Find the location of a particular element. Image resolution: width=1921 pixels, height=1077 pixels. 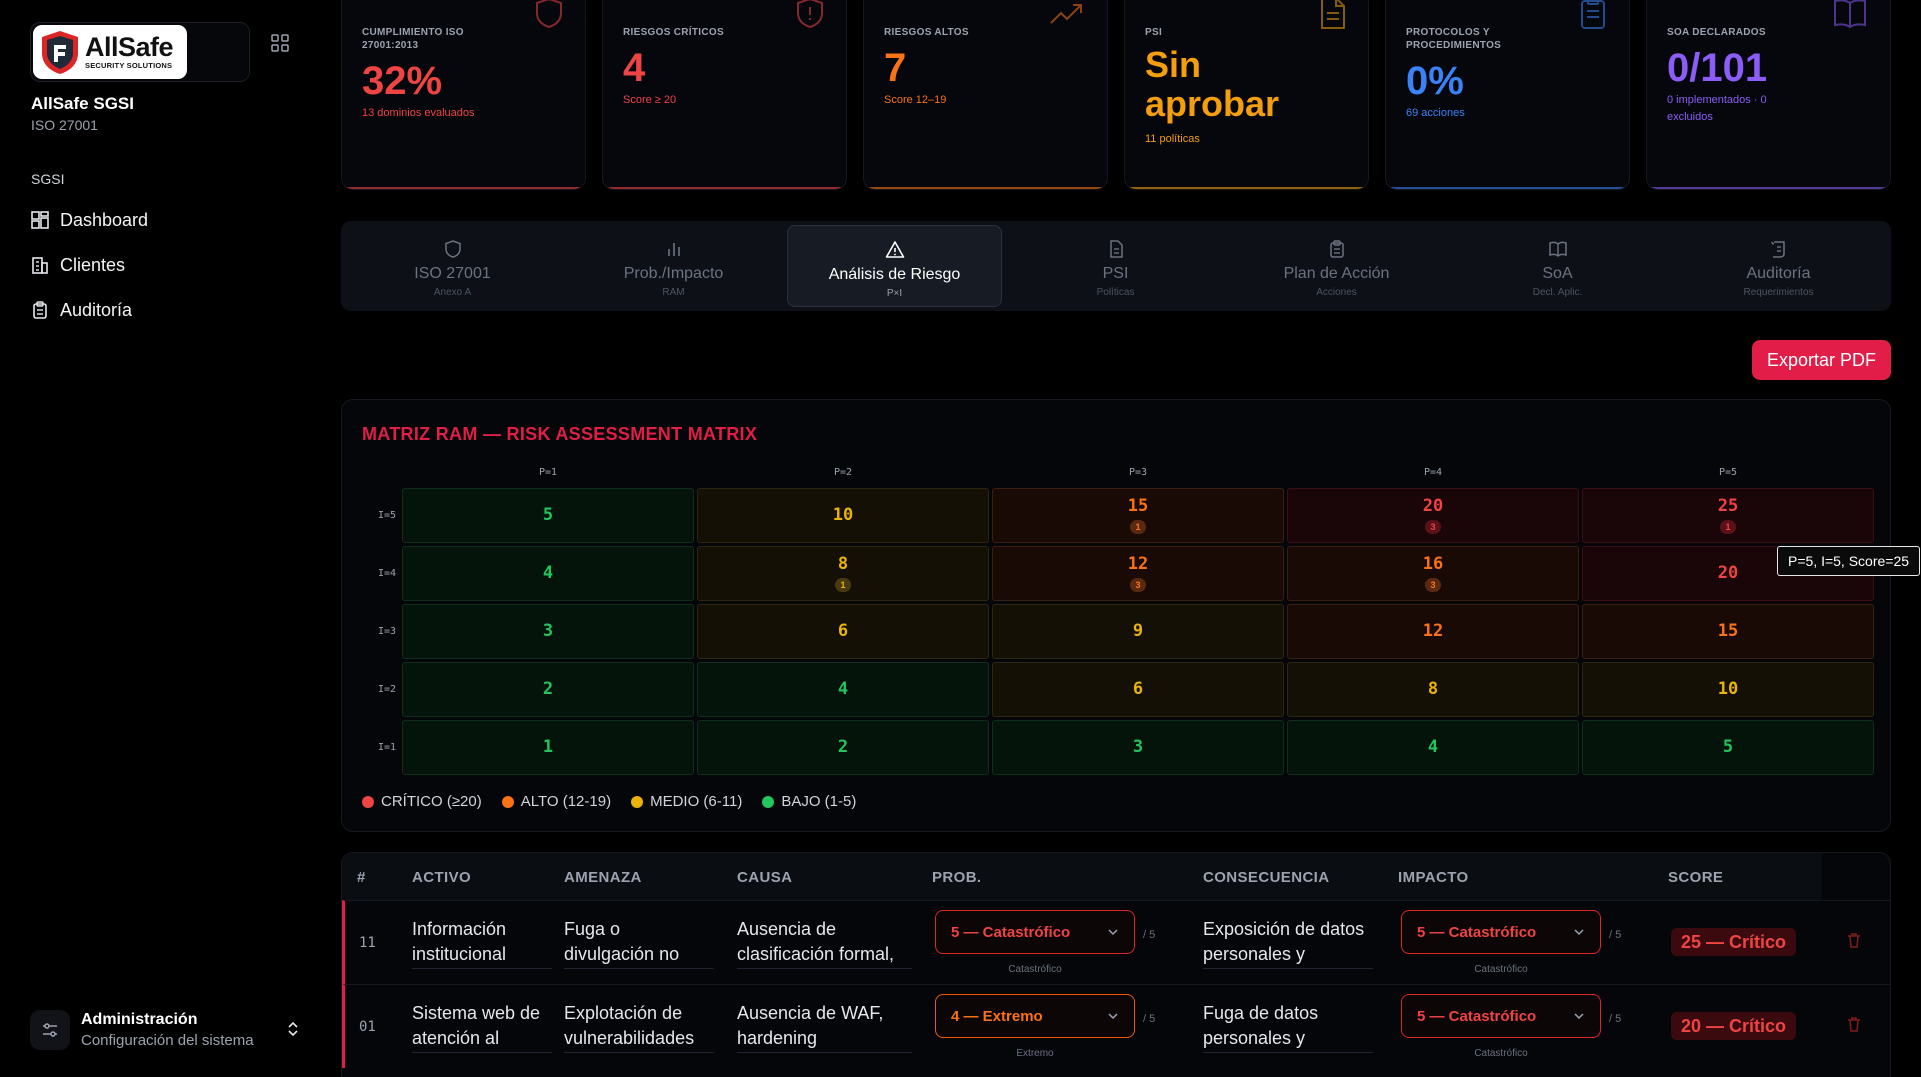

prob-select-value: 4 — Extremo is located at coordinates (997, 1016).